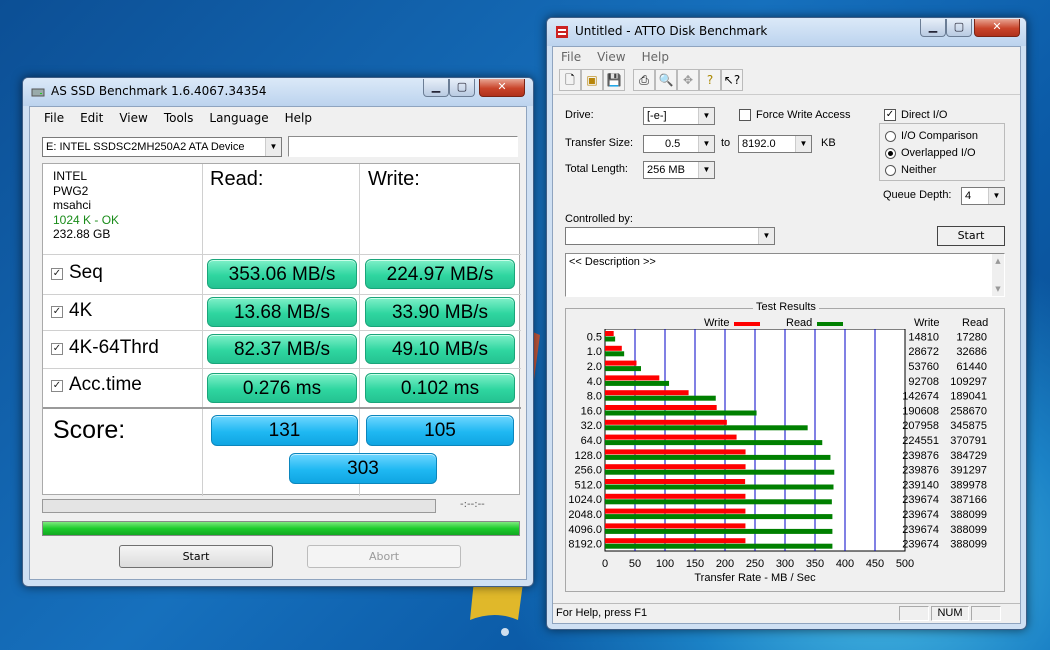  What do you see at coordinates (196, 556) in the screenshot?
I see `start-button: Start` at bounding box center [196, 556].